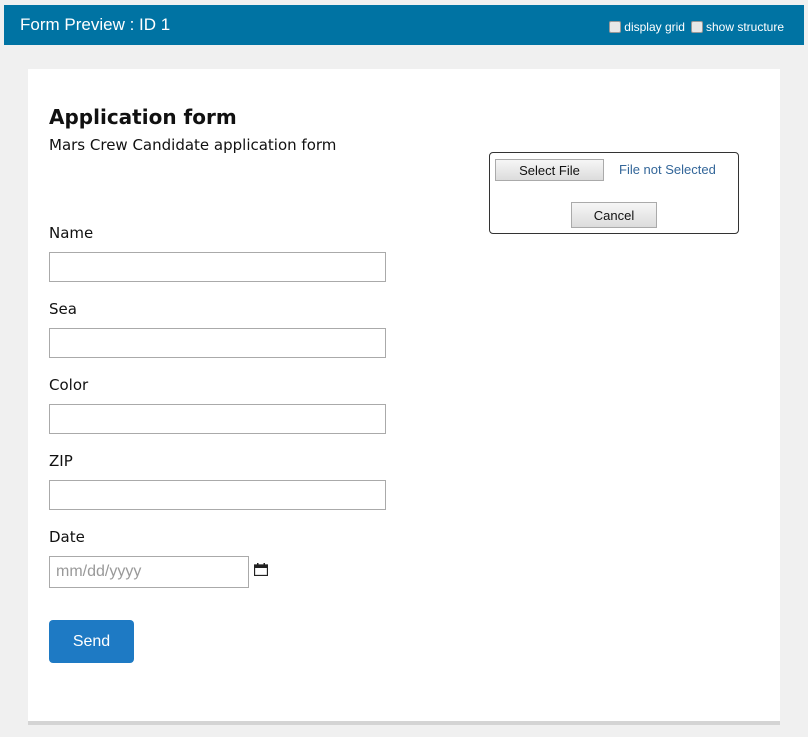 This screenshot has height=737, width=808. Describe the element at coordinates (149, 572) in the screenshot. I see `date-input: mm/dd/yyyy` at that location.